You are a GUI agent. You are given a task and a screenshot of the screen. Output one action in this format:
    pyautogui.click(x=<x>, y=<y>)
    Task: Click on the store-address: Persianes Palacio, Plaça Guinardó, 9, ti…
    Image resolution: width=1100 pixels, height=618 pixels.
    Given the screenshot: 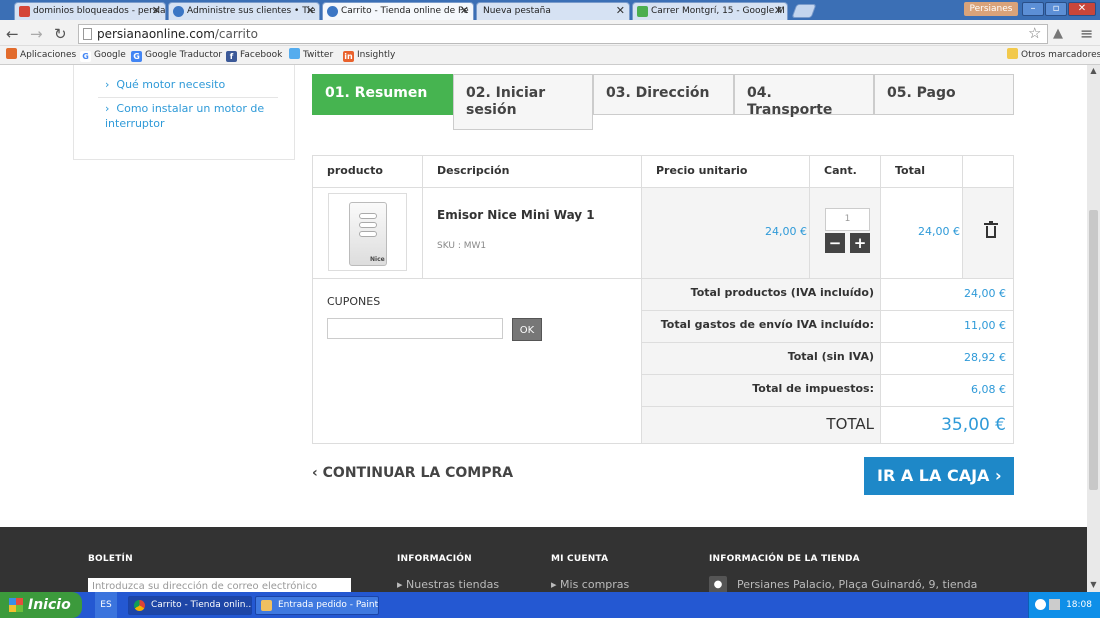 What is the action you would take?
    pyautogui.click(x=857, y=584)
    